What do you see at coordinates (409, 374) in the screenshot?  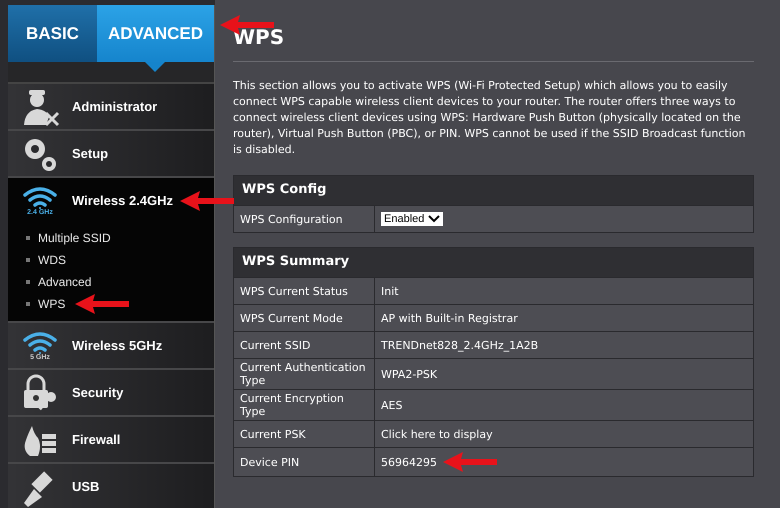 I see `field-value: WPA2-PSK` at bounding box center [409, 374].